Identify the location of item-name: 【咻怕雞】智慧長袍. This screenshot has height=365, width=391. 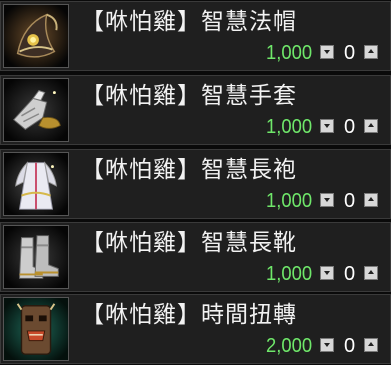
(189, 170).